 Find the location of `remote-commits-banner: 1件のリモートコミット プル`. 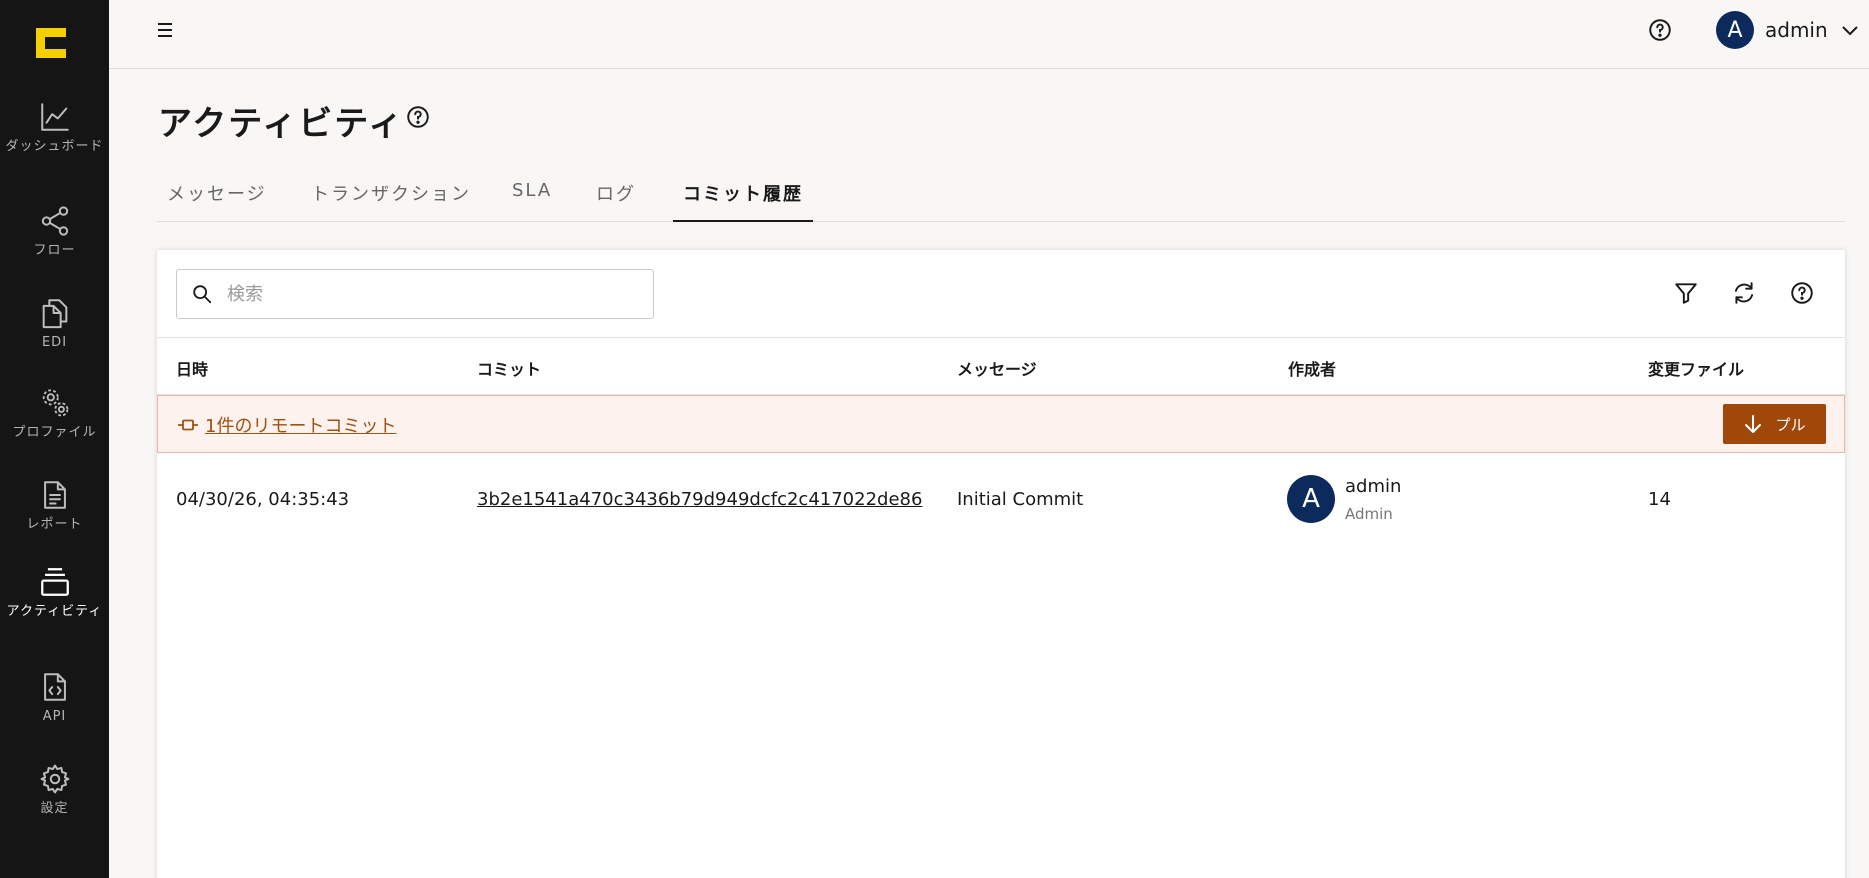

remote-commits-banner: 1件のリモートコミット プル is located at coordinates (1001, 424).